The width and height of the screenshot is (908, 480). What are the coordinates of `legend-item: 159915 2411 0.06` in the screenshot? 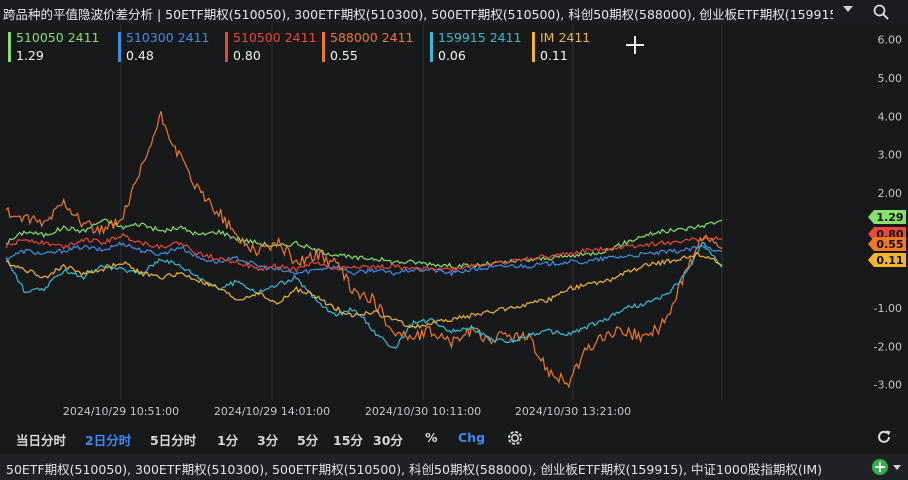 It's located at (479, 48).